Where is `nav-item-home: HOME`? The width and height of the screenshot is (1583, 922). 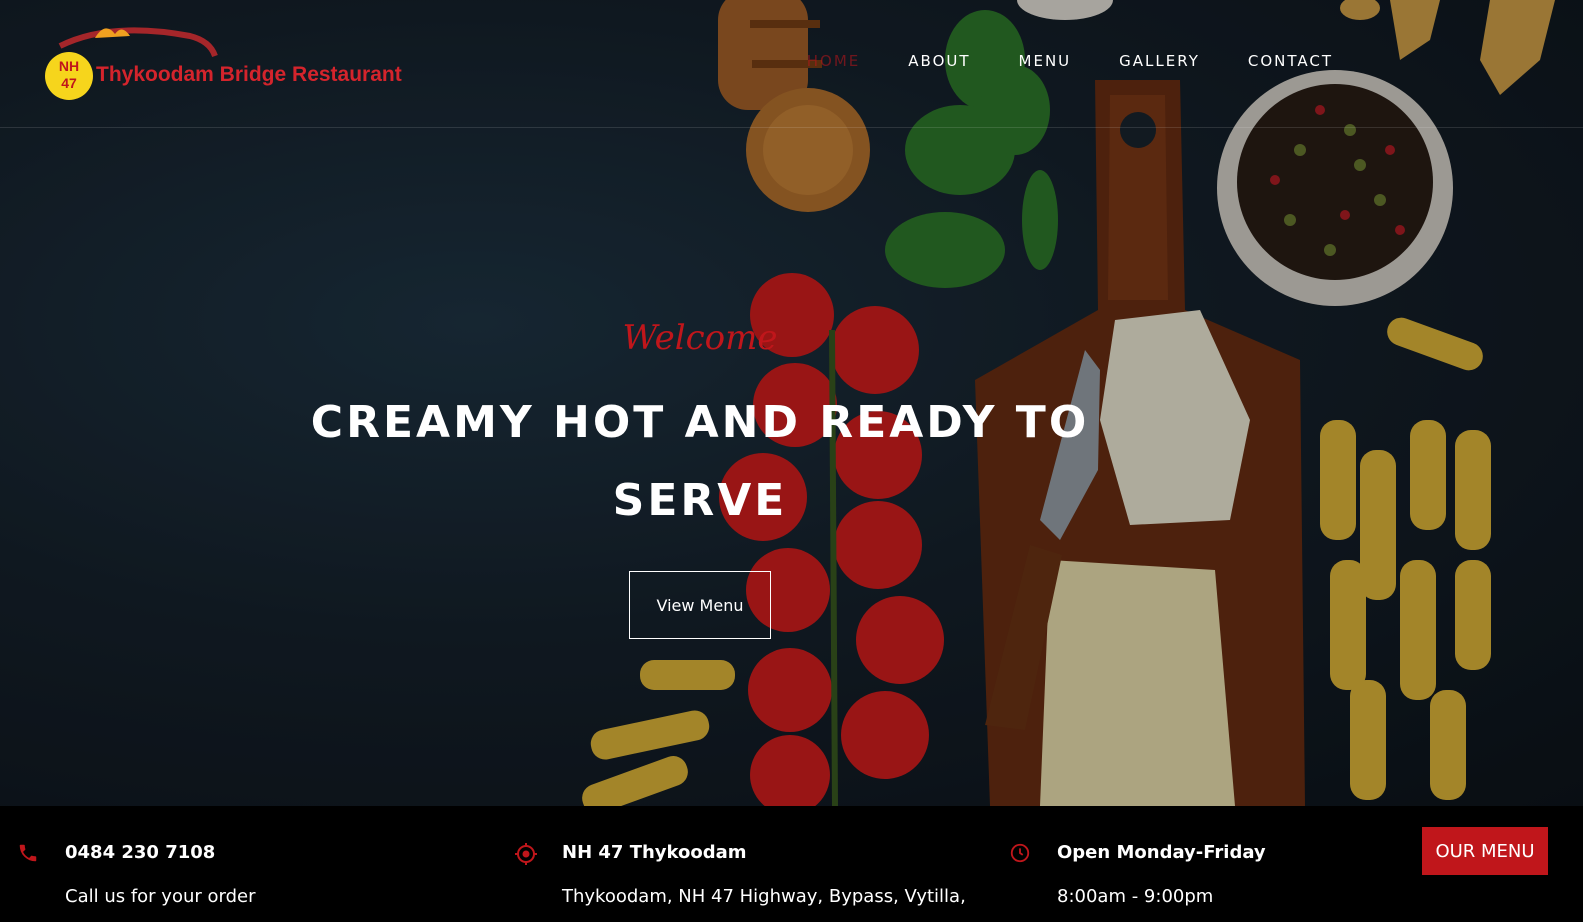 nav-item-home: HOME is located at coordinates (834, 61).